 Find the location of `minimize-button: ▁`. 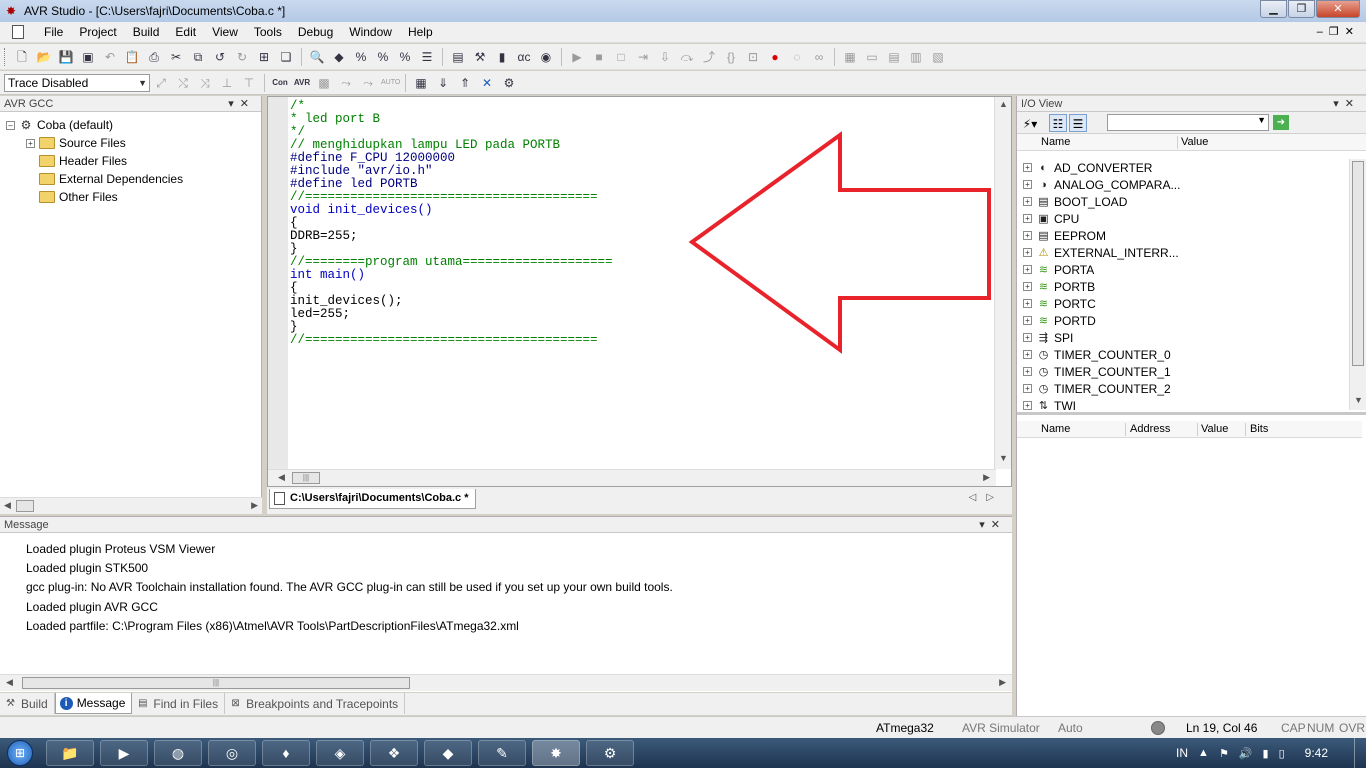

minimize-button: ▁ is located at coordinates (1273, 9).